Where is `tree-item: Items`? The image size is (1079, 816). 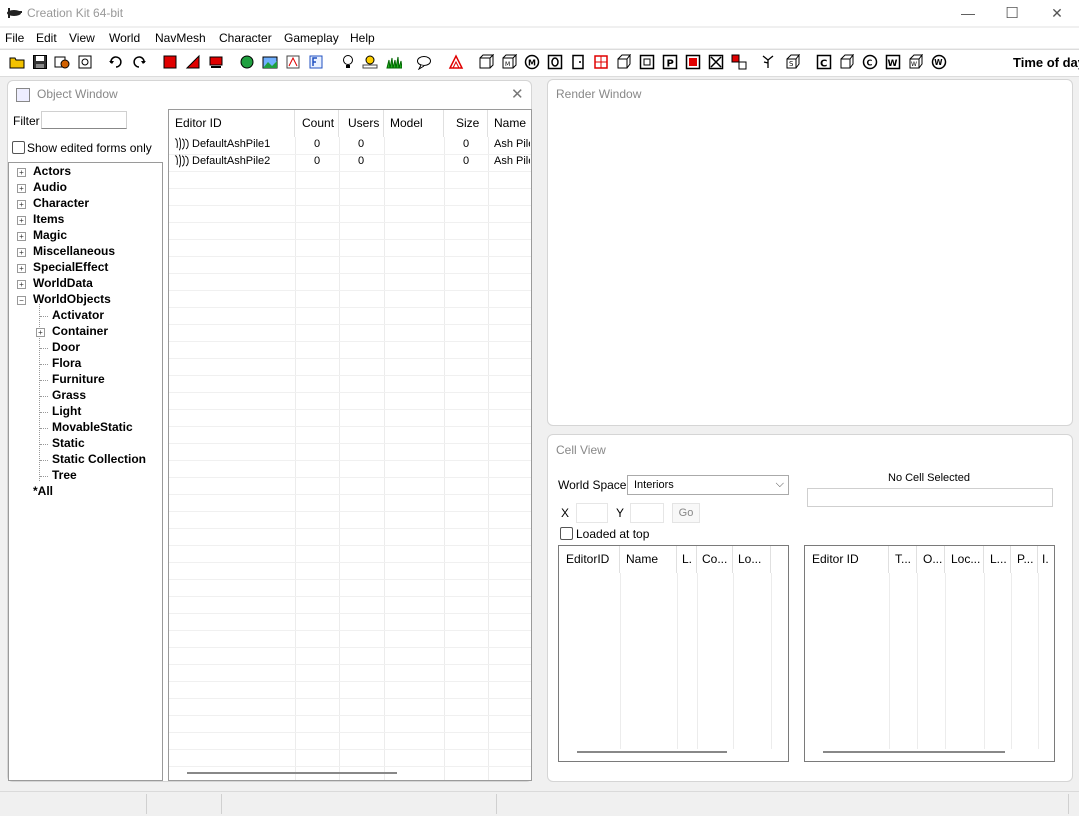
tree-item: Items is located at coordinates (48, 220).